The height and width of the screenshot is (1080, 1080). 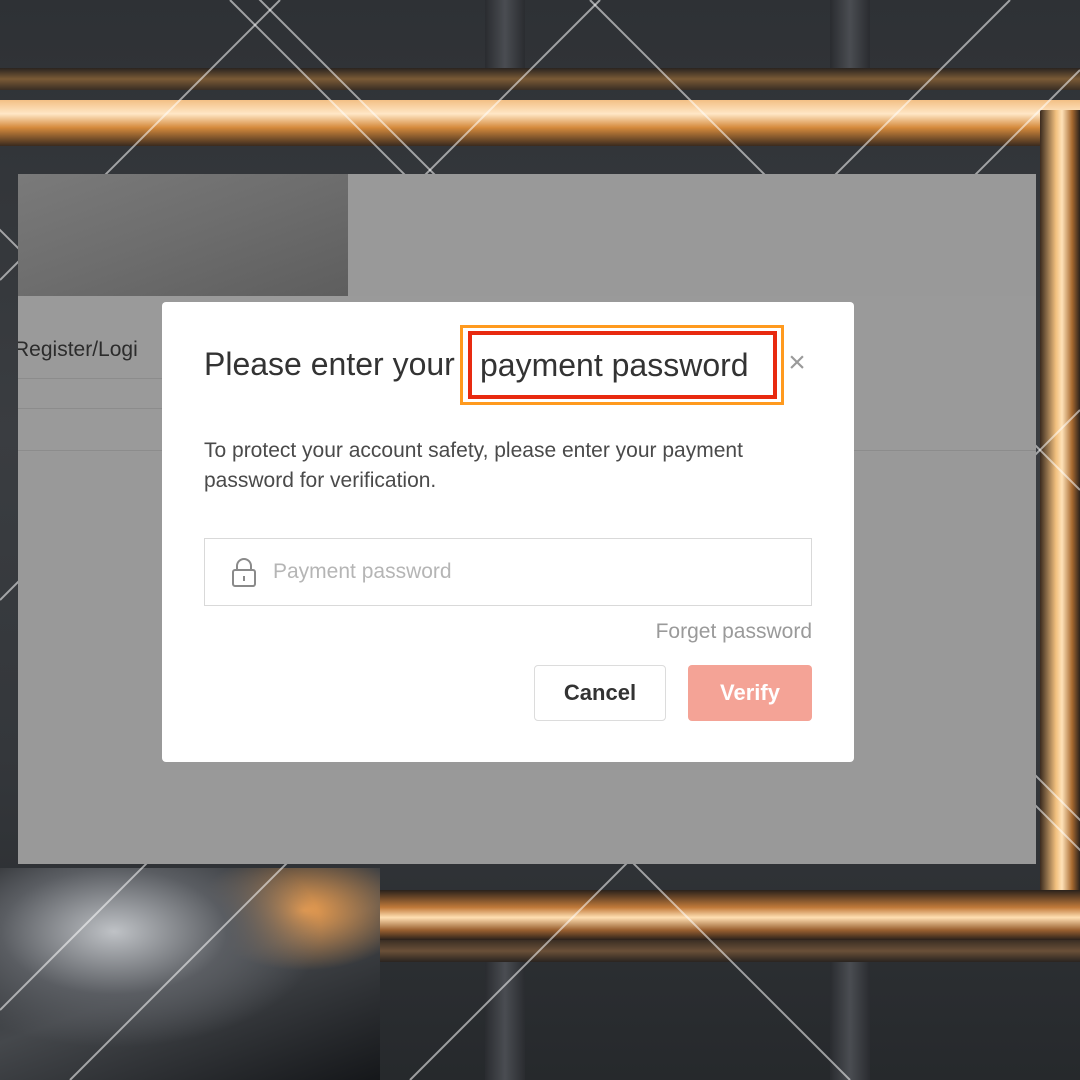 I want to click on payment-password-field, so click(x=508, y=572).